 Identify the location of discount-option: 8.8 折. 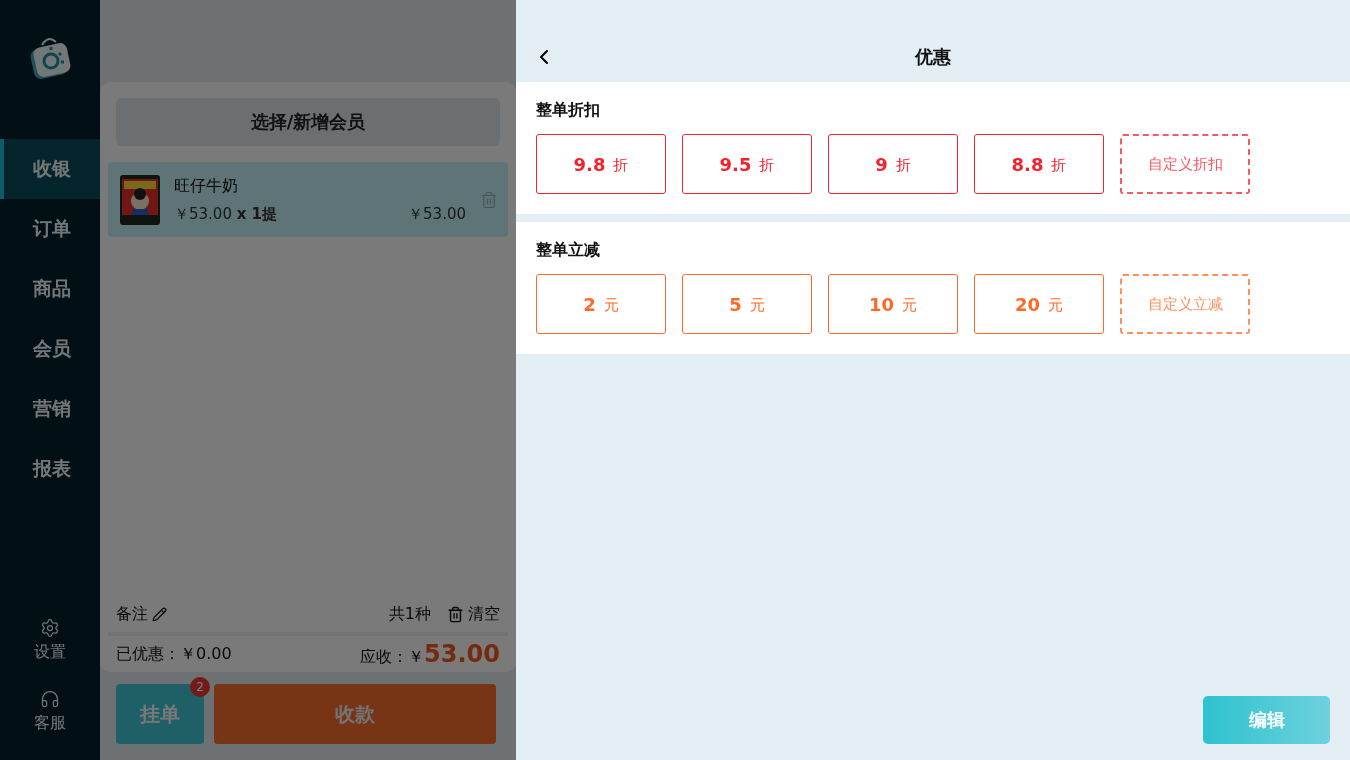
(1039, 164).